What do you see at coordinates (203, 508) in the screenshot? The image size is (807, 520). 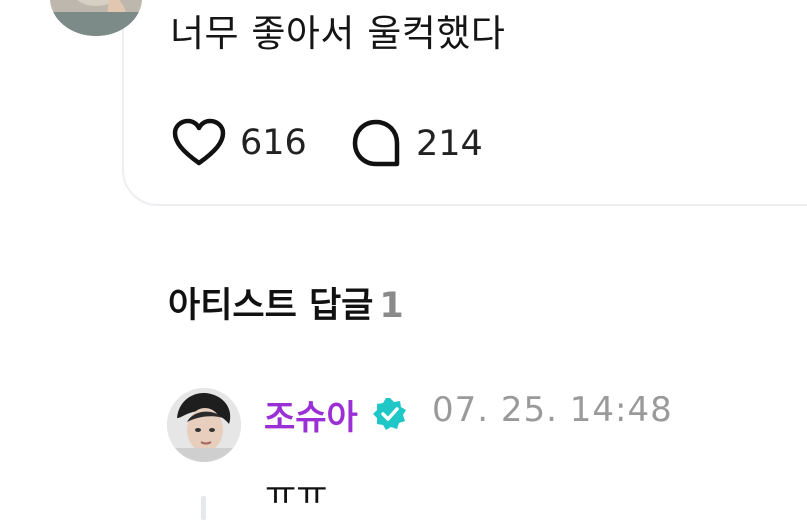 I see `thread-line` at bounding box center [203, 508].